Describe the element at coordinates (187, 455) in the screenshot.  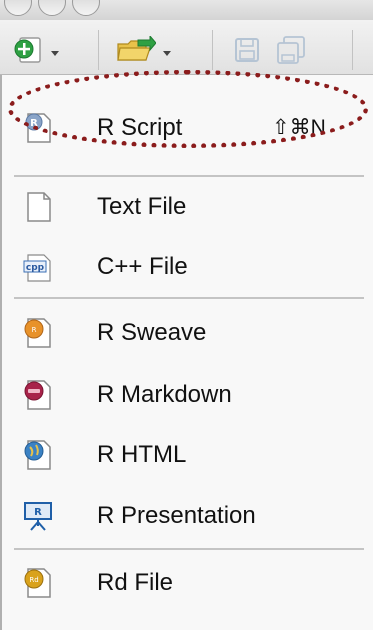
I see `menu-item-r-html: R HTML` at that location.